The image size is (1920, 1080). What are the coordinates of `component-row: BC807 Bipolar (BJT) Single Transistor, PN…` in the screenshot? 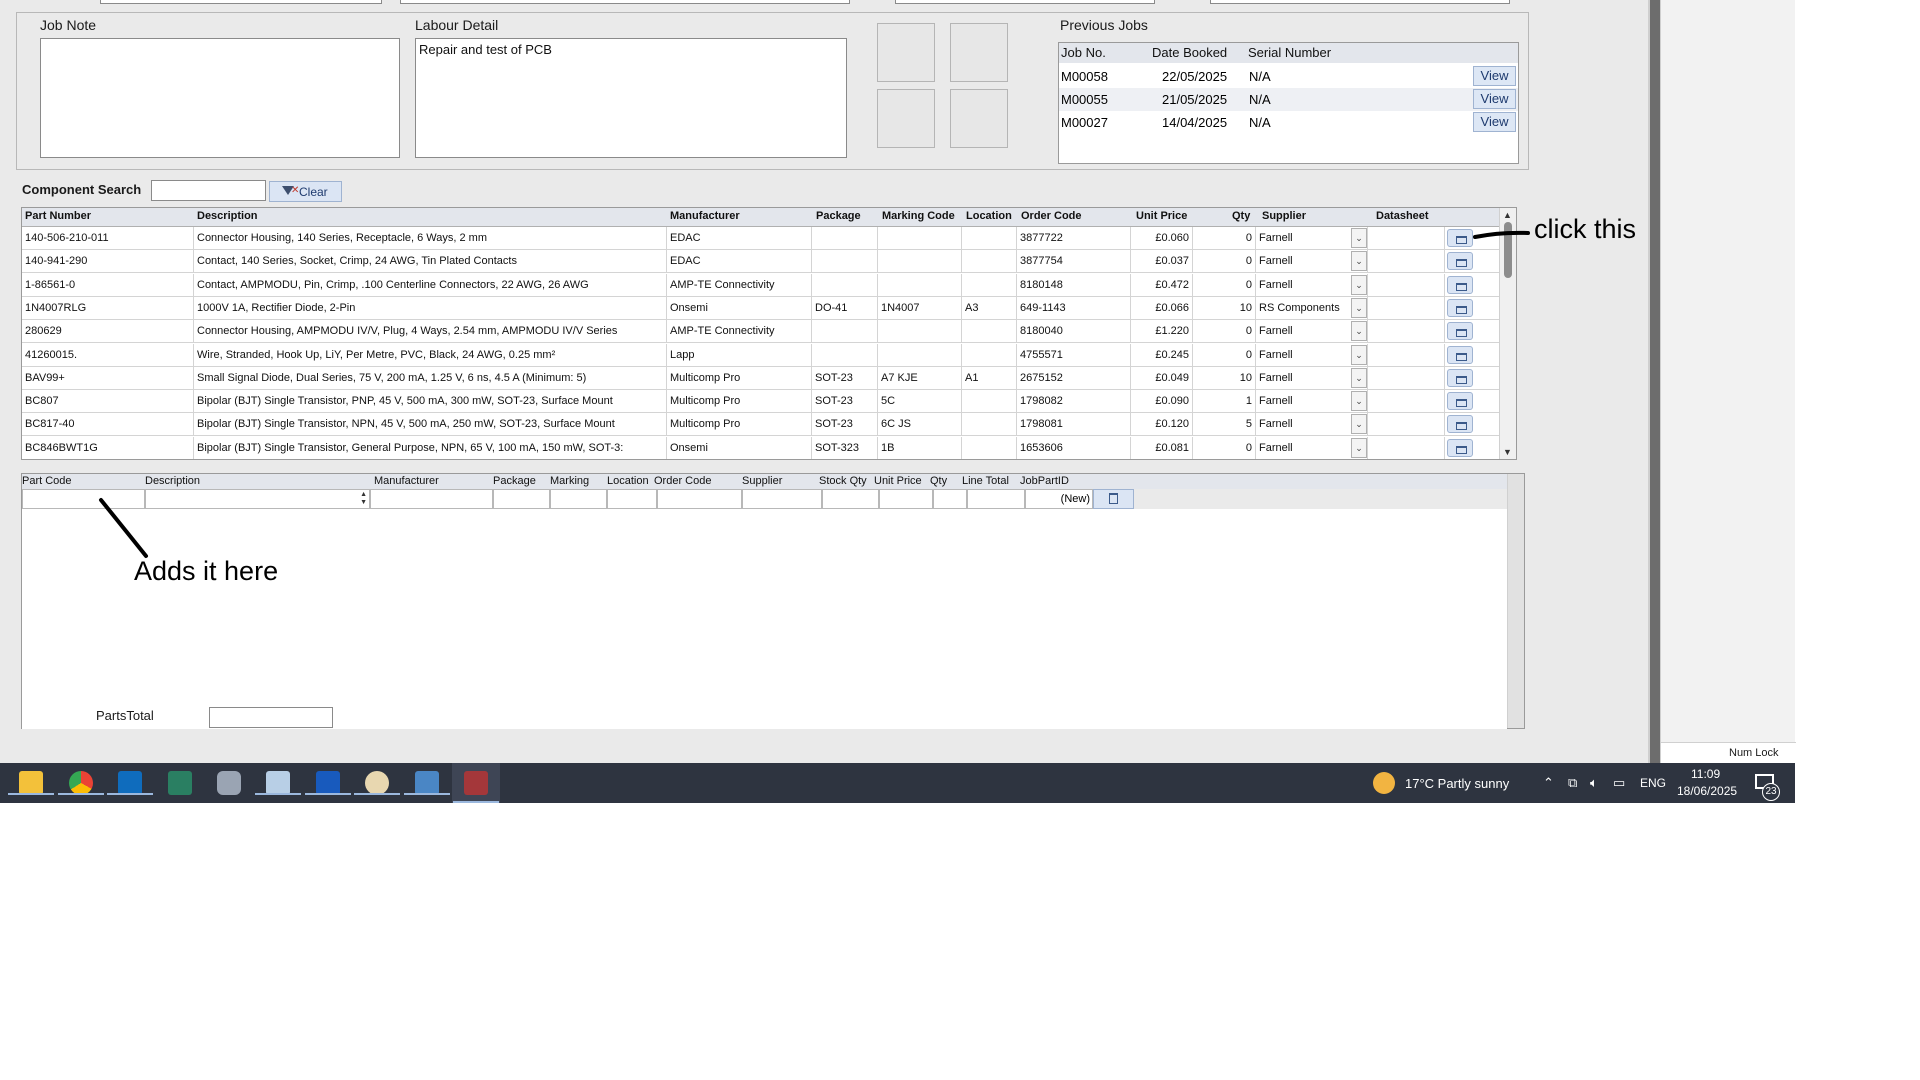 It's located at (762, 402).